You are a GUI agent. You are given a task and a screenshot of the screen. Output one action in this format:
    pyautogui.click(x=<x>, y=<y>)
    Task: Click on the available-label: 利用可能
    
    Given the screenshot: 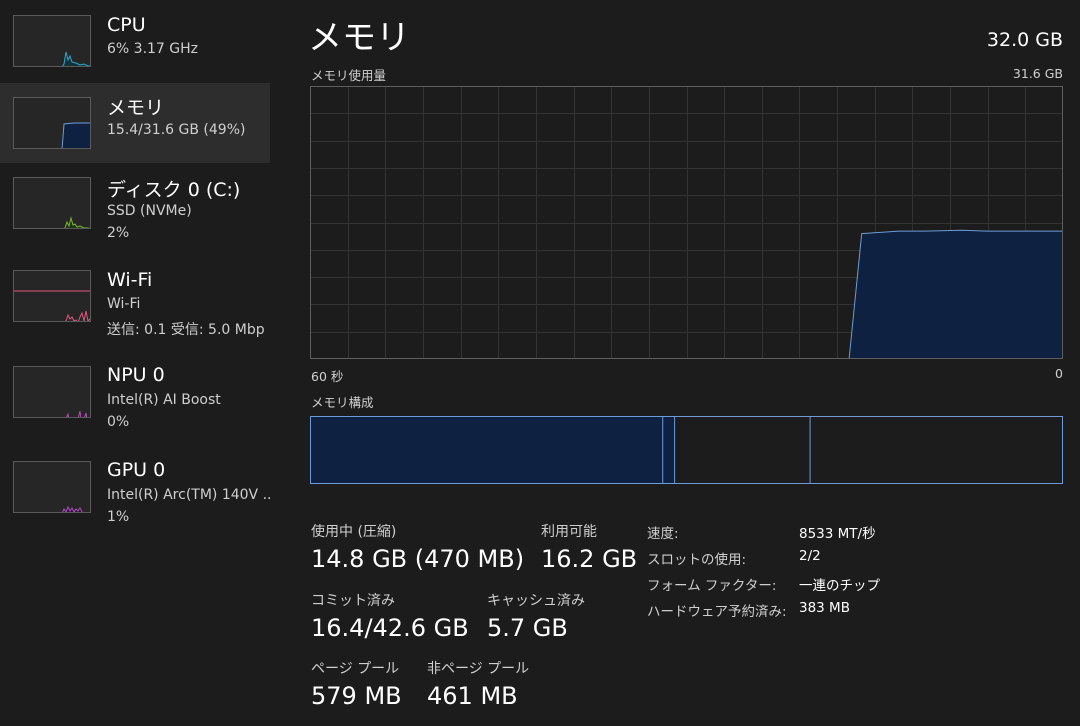 What is the action you would take?
    pyautogui.click(x=569, y=532)
    